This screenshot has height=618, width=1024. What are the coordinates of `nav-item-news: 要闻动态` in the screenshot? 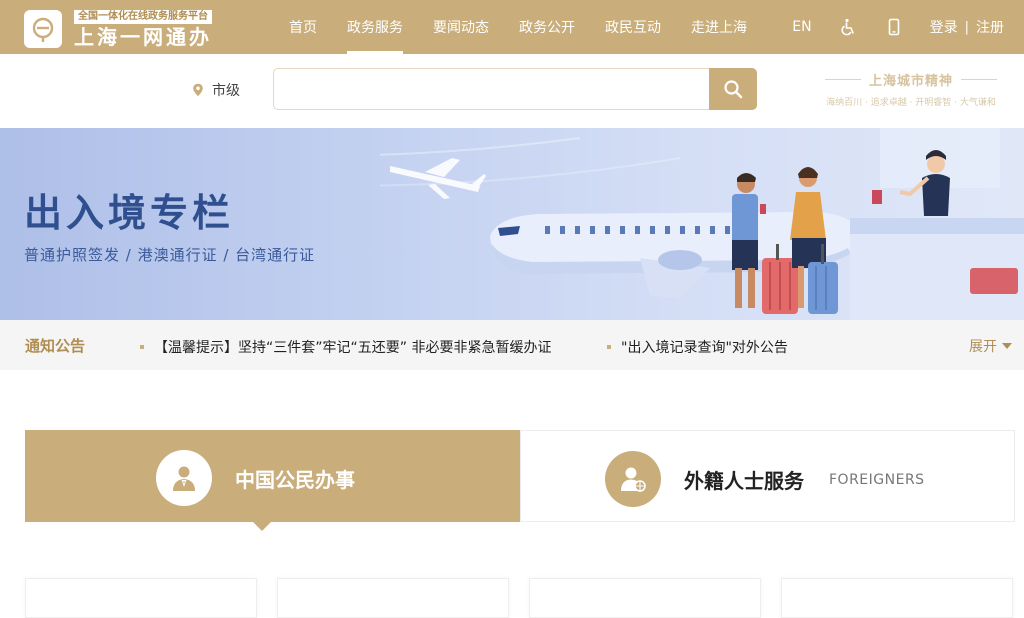 It's located at (461, 27).